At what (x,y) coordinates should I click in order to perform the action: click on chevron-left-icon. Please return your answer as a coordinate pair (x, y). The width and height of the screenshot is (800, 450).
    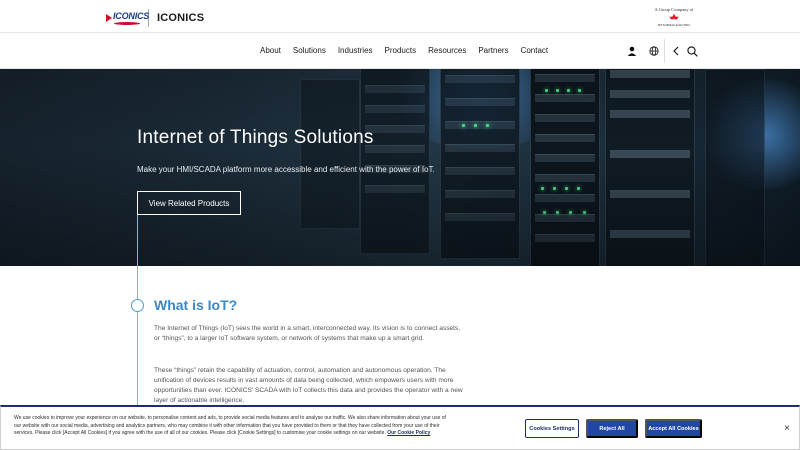
    Looking at the image, I should click on (676, 51).